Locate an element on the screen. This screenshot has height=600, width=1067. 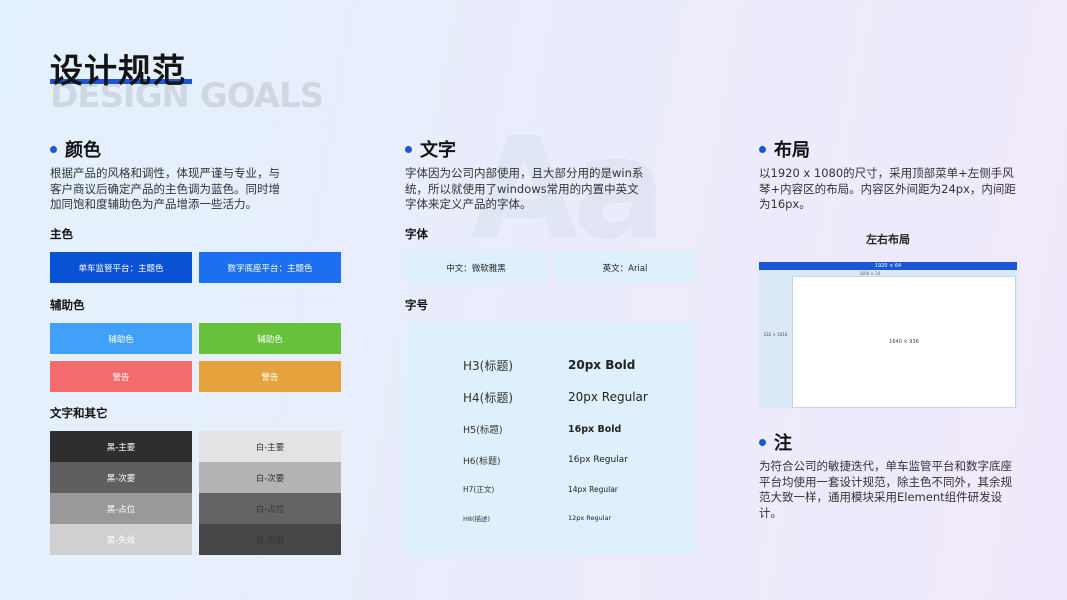
color-heading-text: 颜色 is located at coordinates (83, 150).